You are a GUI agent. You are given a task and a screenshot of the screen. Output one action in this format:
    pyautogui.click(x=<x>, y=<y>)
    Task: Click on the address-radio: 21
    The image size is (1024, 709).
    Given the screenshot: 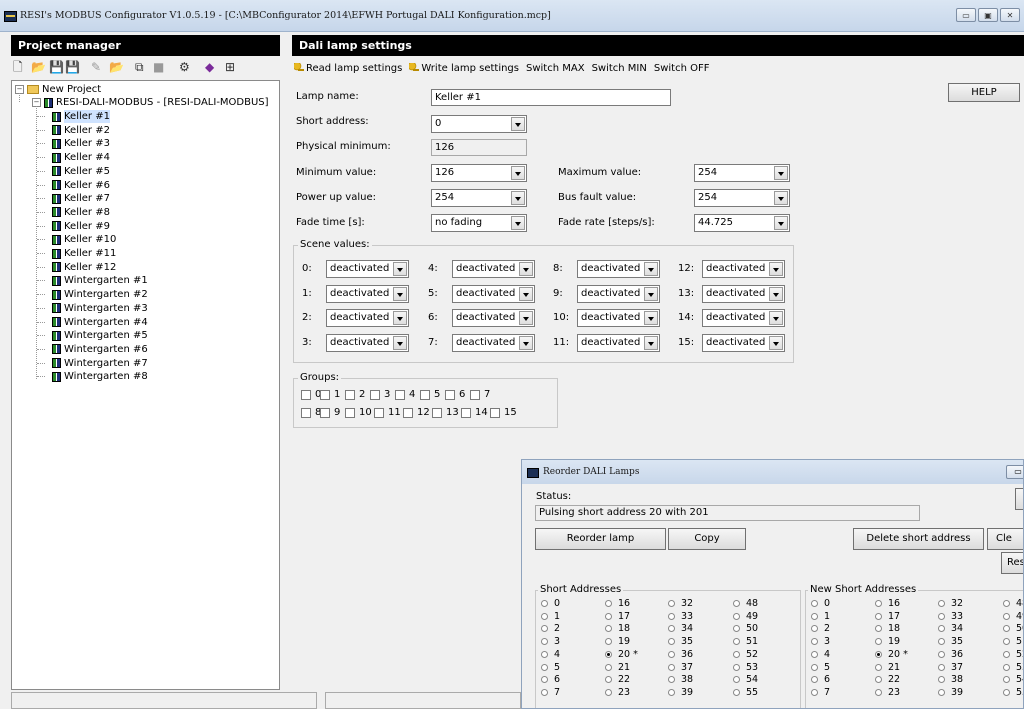 What is the action you would take?
    pyautogui.click(x=617, y=667)
    